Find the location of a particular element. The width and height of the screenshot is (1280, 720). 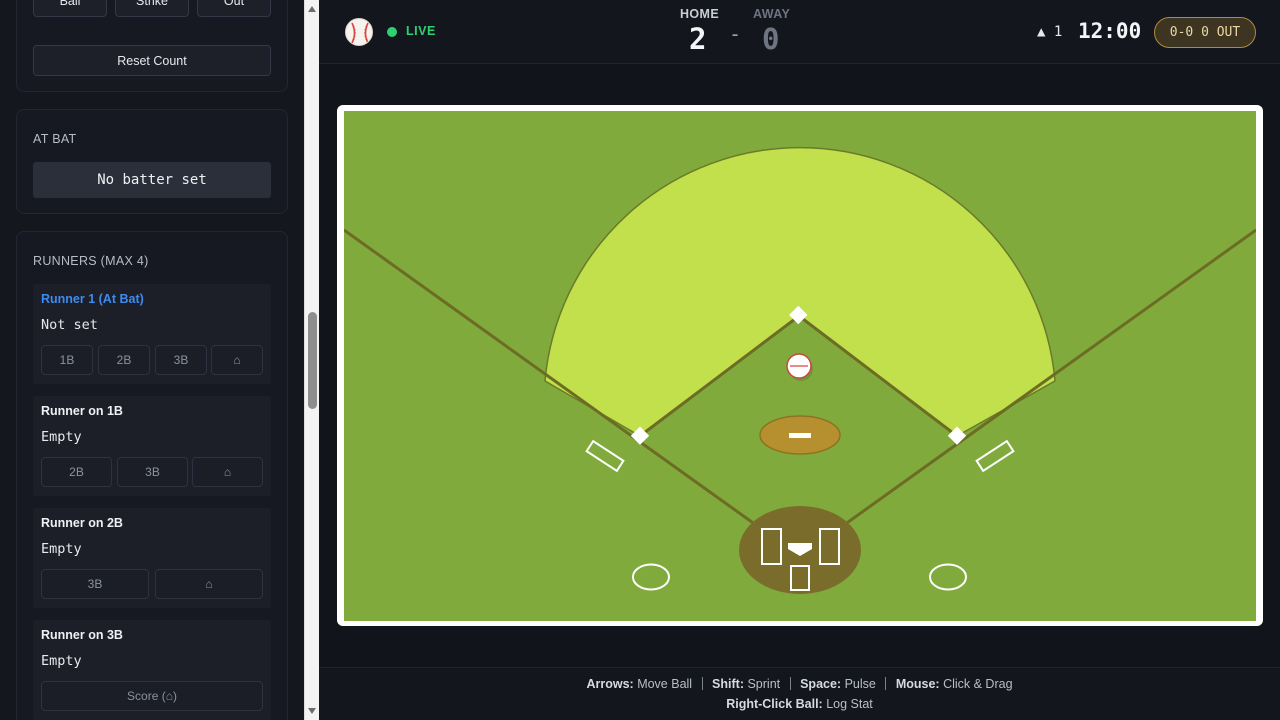

game-clock: 12:00 is located at coordinates (1110, 31).